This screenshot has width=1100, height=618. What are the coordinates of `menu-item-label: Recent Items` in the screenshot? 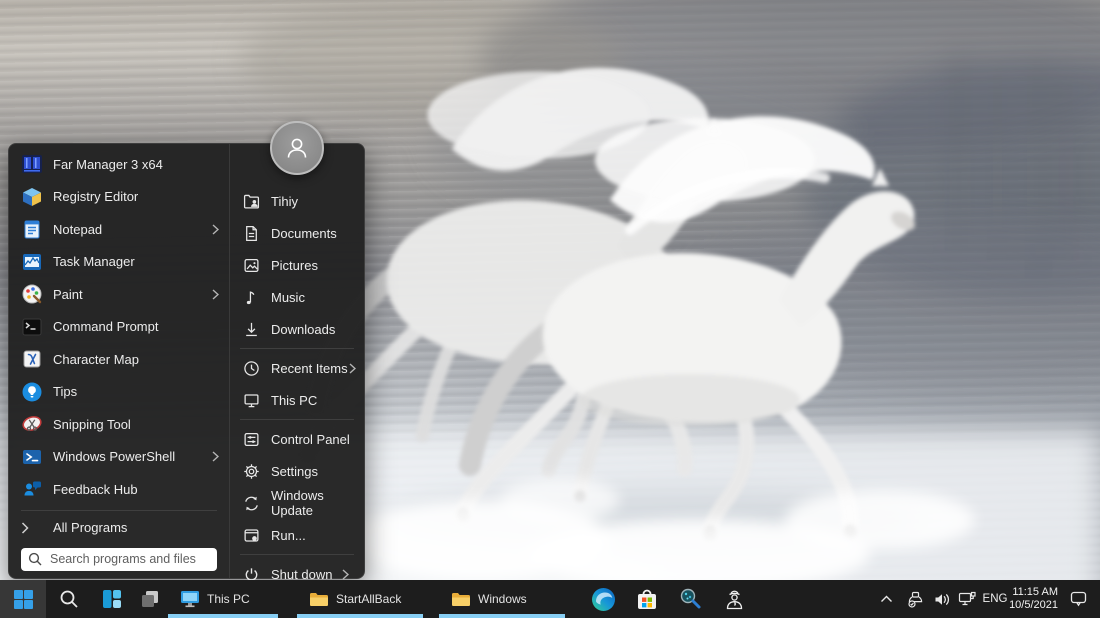 It's located at (309, 368).